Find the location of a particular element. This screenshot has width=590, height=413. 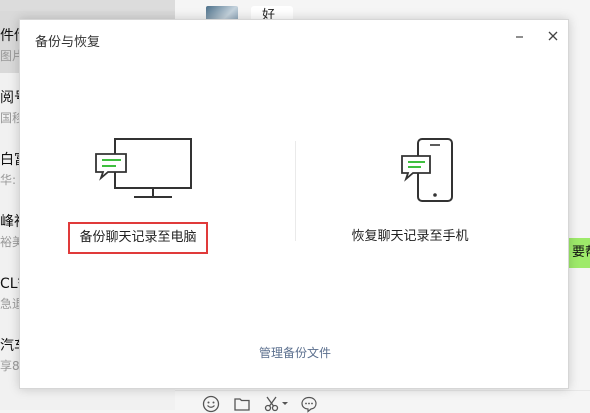

chat-bubble-icon is located at coordinates (309, 404).